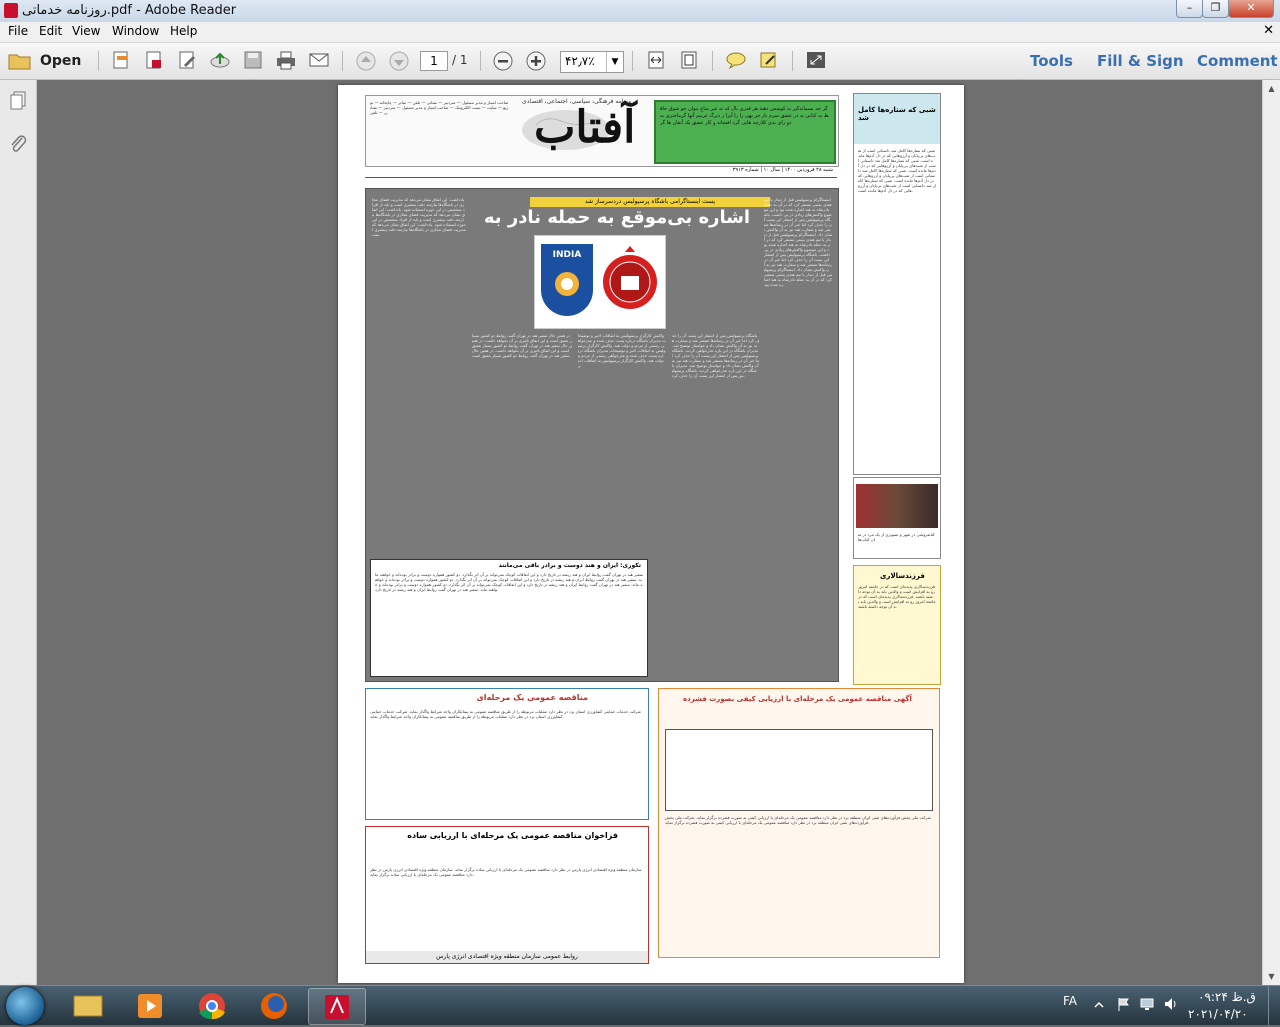 The height and width of the screenshot is (1027, 1280). Describe the element at coordinates (640, 1005) in the screenshot. I see `taskbar: FA ق.ظ ۰۹:۲۴ ۲۰۲۱/۰۴/۲۰` at that location.